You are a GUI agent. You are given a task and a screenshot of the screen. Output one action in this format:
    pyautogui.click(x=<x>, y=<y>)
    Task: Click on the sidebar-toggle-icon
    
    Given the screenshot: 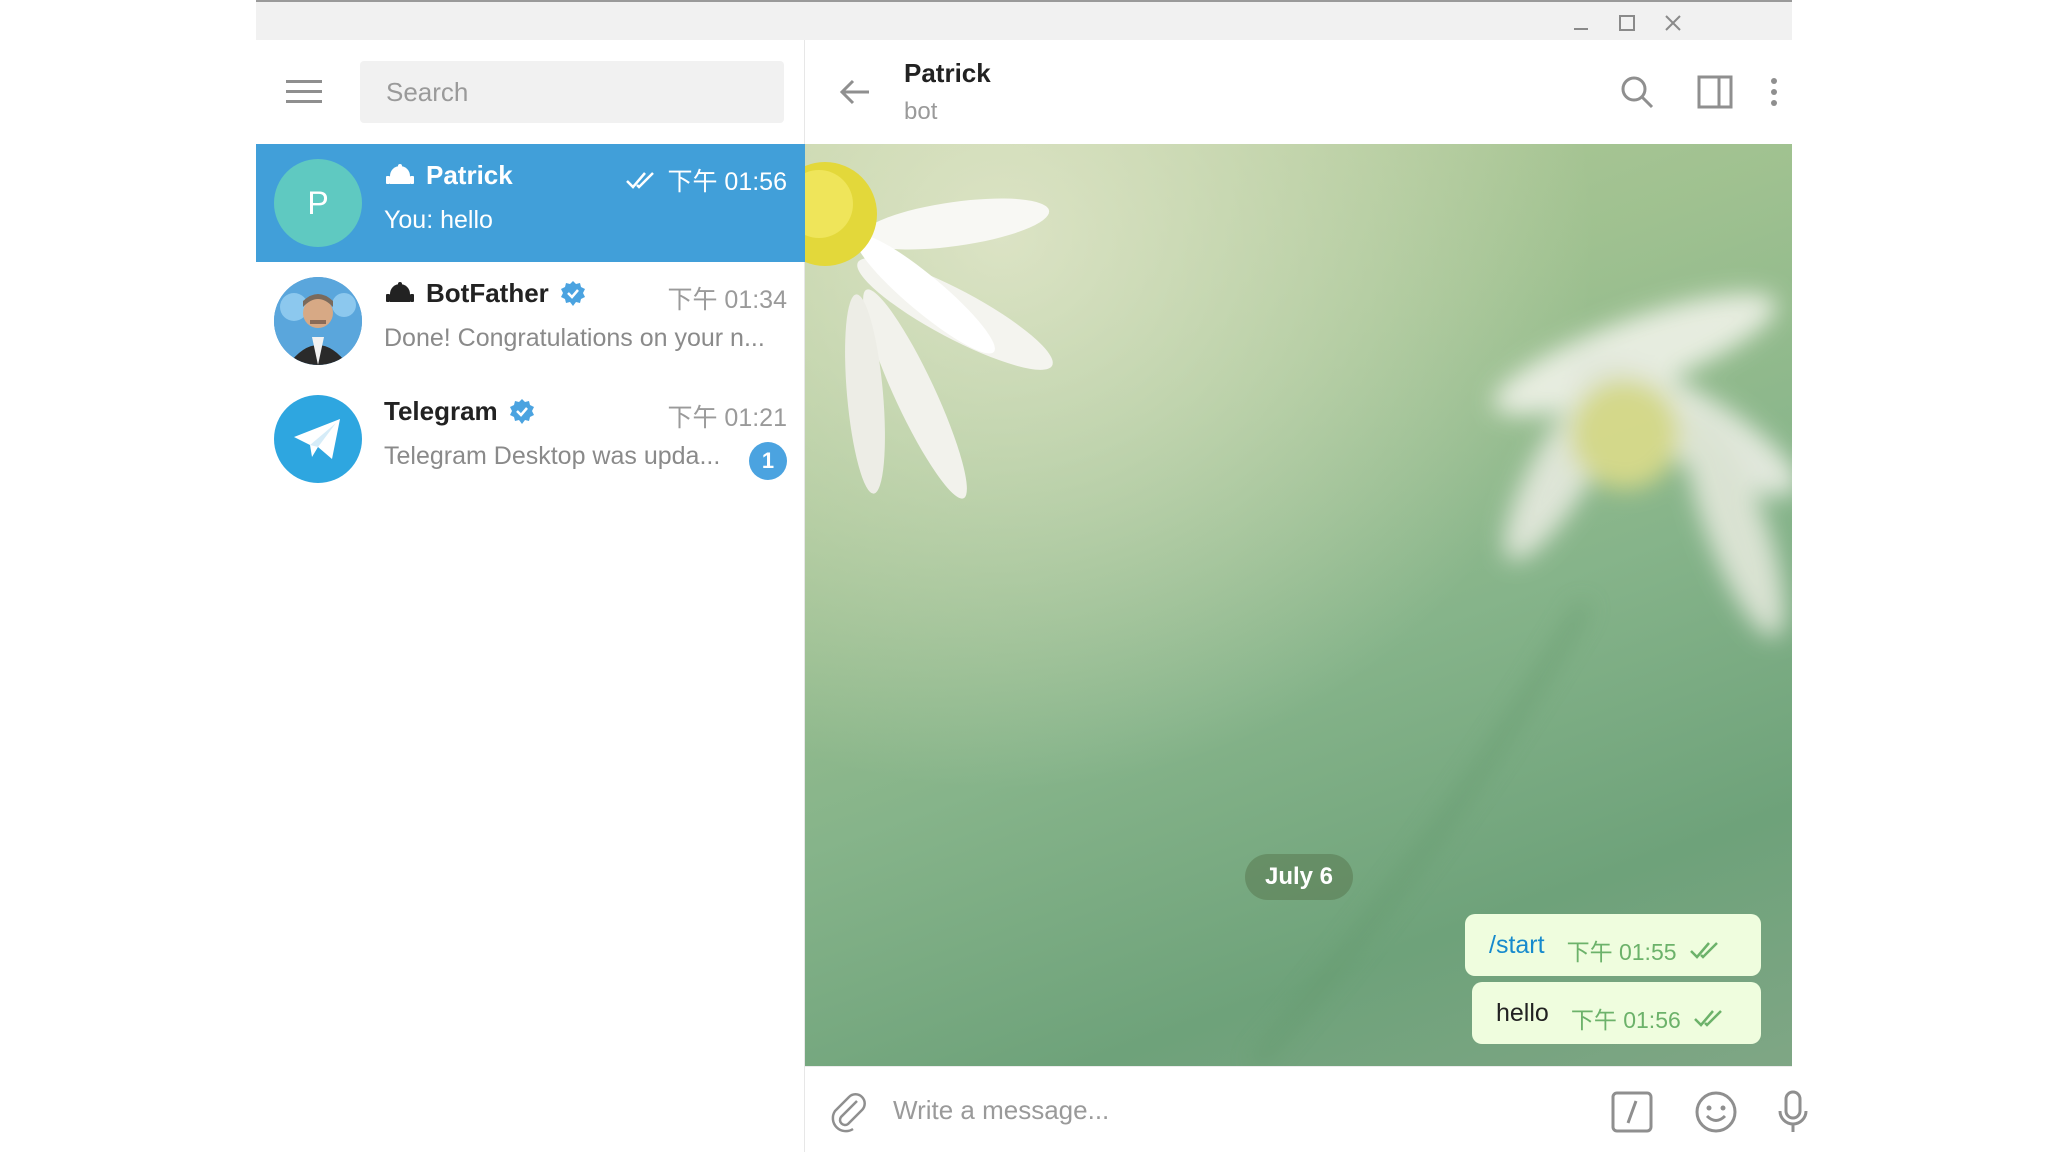 What is the action you would take?
    pyautogui.click(x=1715, y=92)
    